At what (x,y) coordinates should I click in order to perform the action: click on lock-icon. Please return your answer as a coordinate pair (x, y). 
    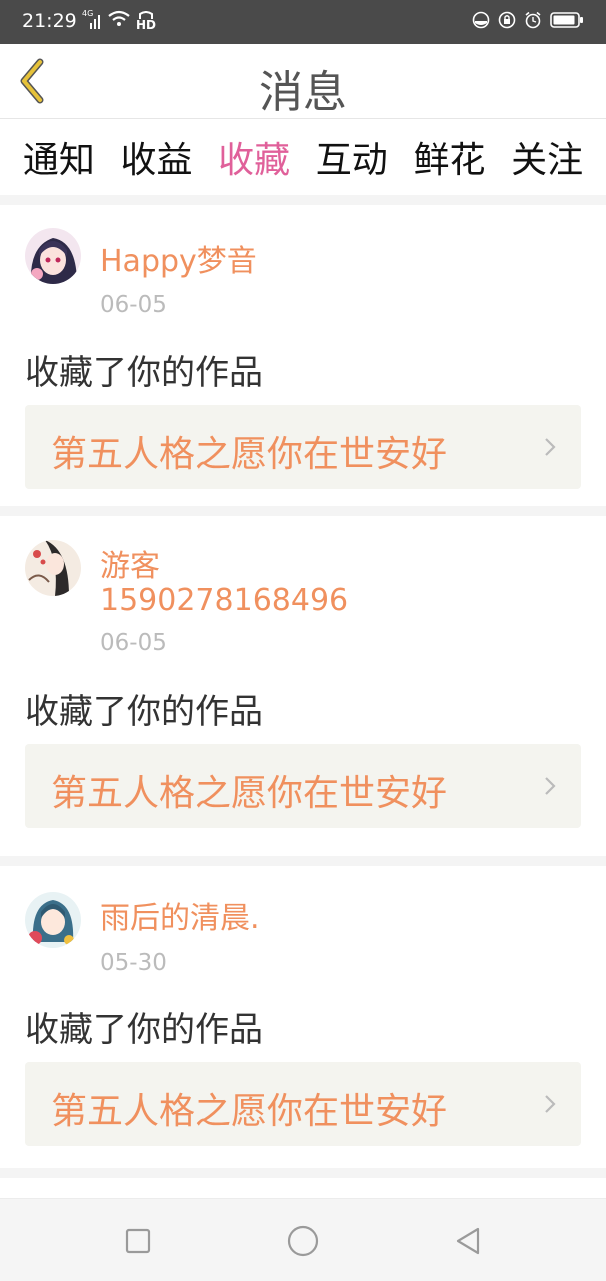
    Looking at the image, I should click on (507, 22).